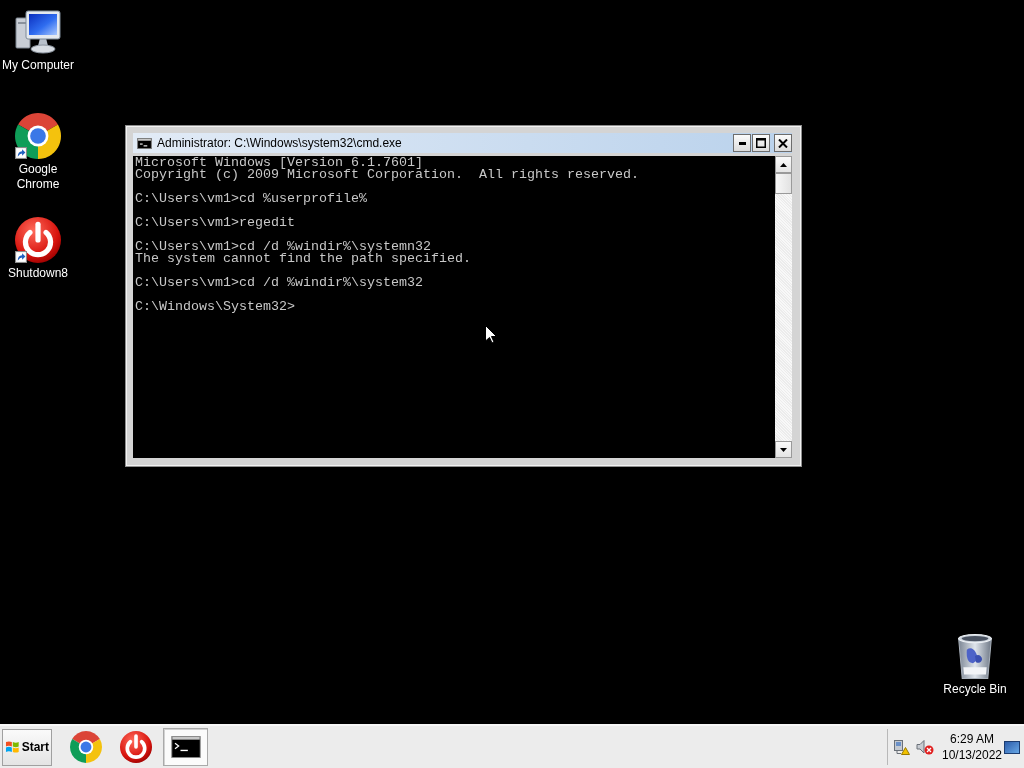 The height and width of the screenshot is (768, 1024). I want to click on close-icon, so click(783, 143).